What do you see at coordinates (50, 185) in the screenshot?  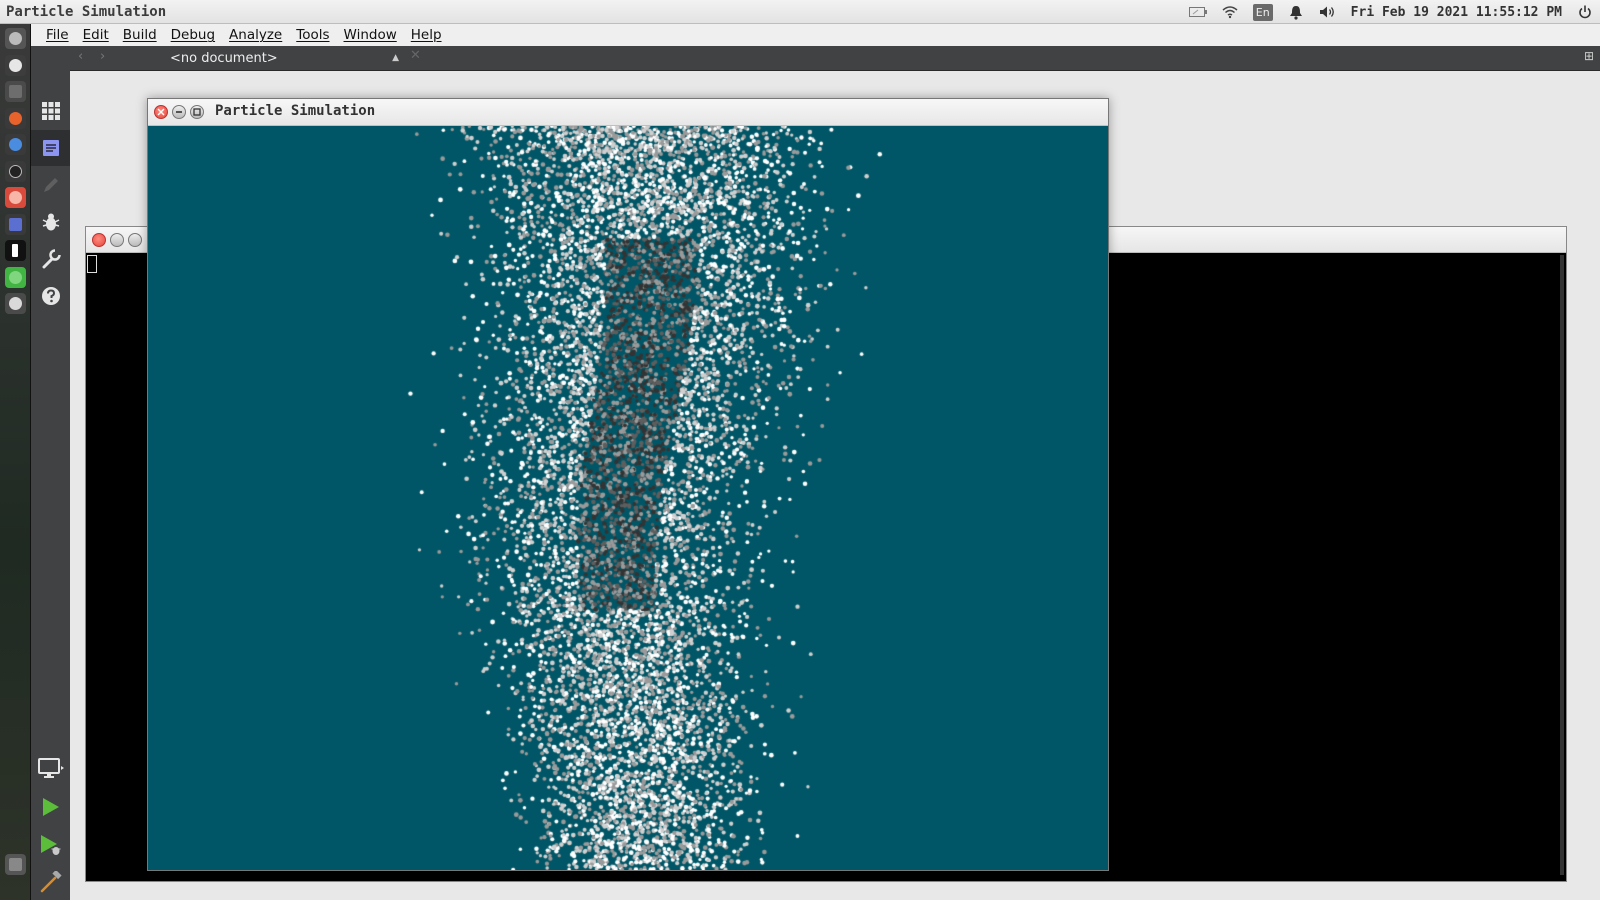 I see `design-icon` at bounding box center [50, 185].